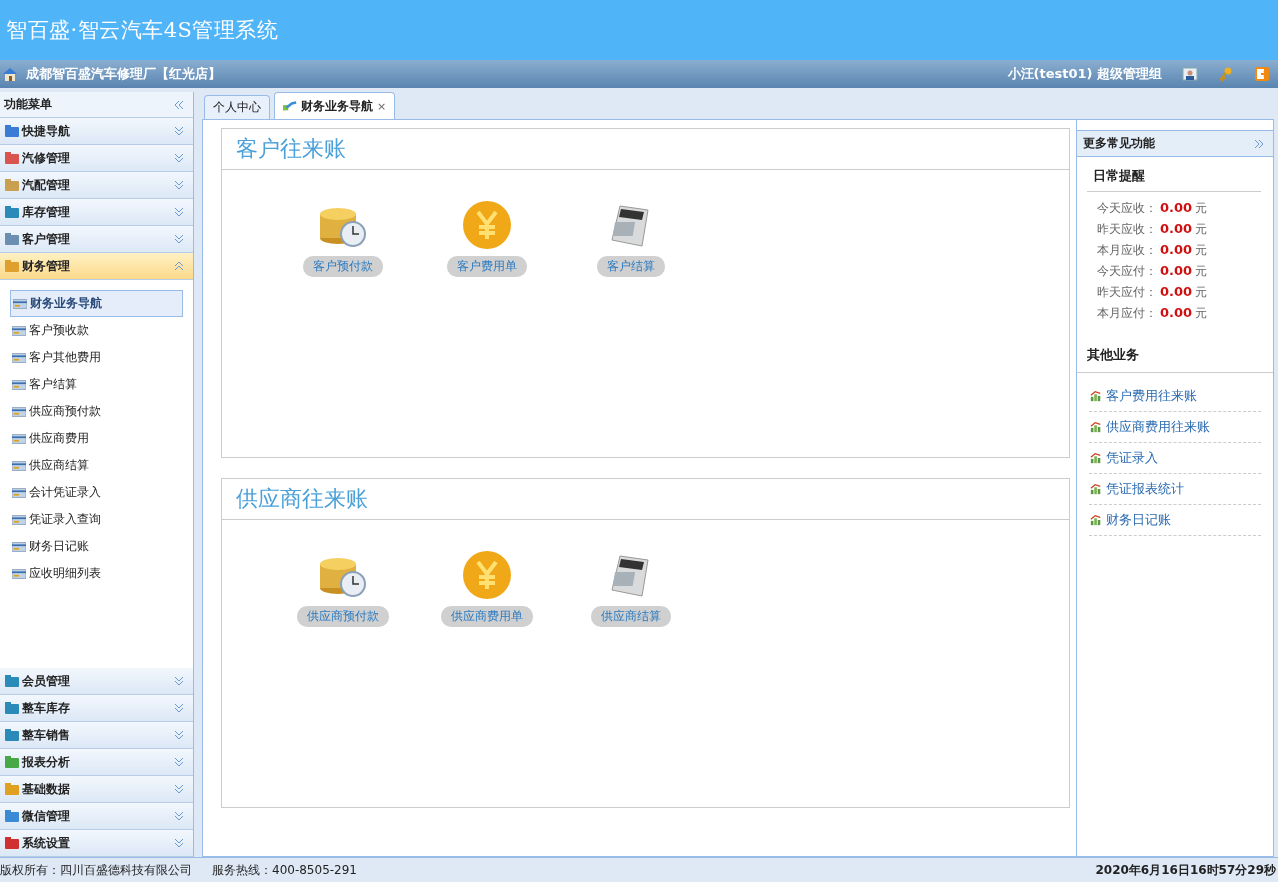 The image size is (1278, 882). What do you see at coordinates (1175, 356) in the screenshot?
I see `other-title: 其他业务` at bounding box center [1175, 356].